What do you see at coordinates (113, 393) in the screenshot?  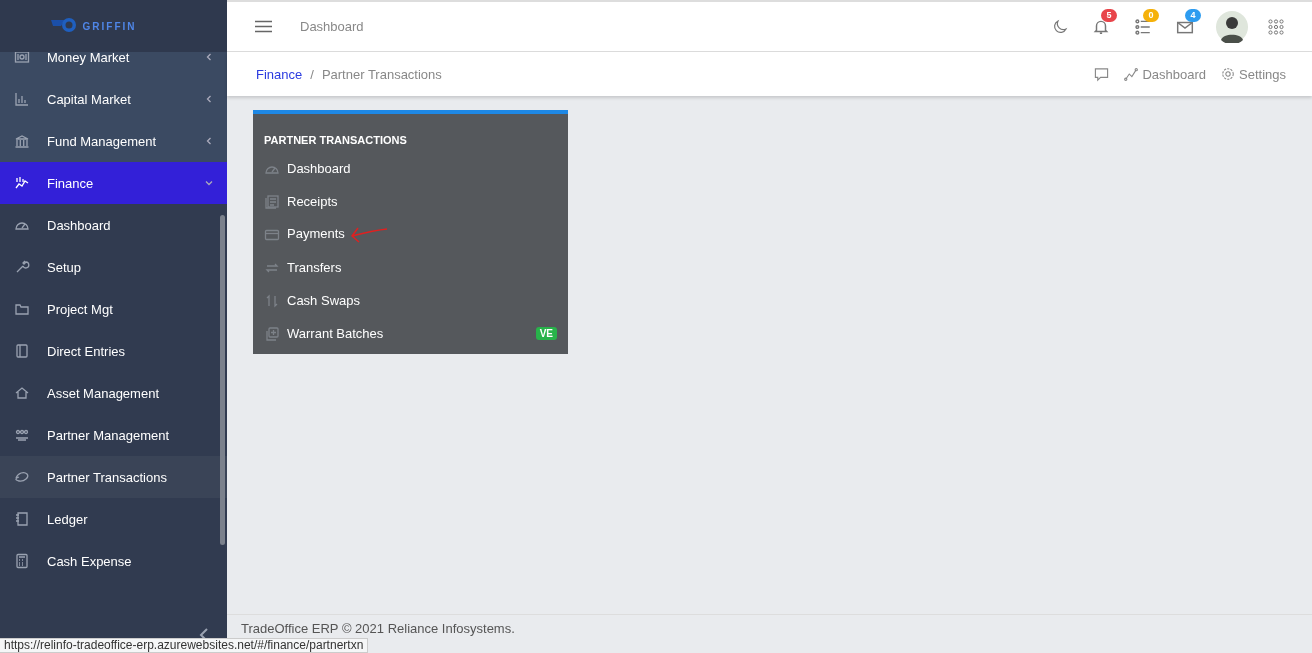 I see `sidebar-item: Asset Management` at bounding box center [113, 393].